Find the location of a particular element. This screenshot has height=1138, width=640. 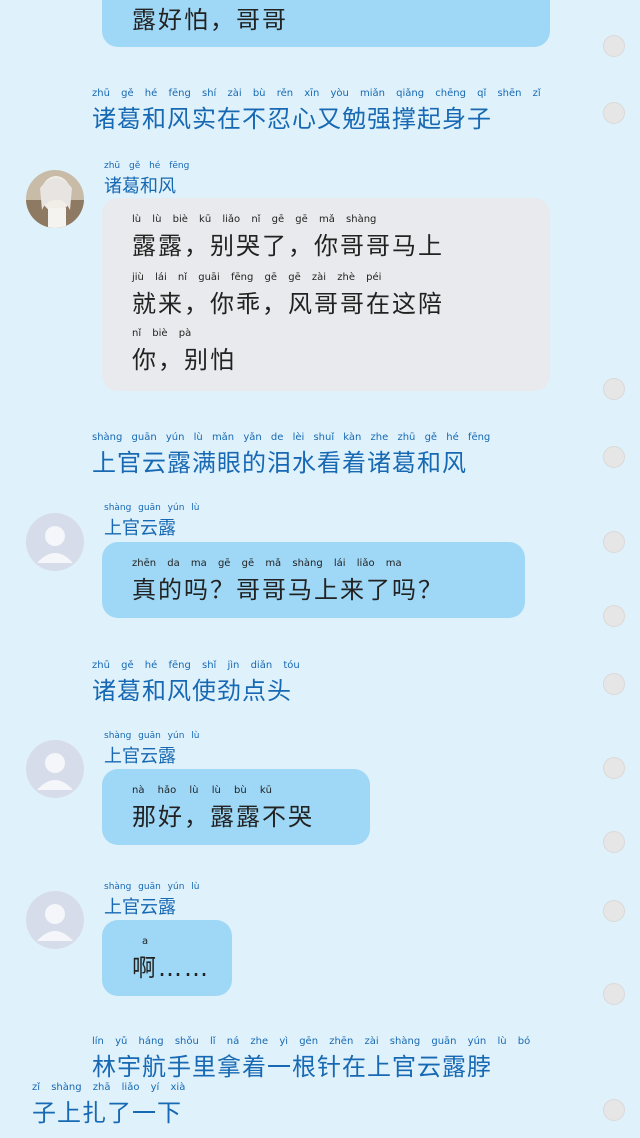

narration-text: 林宇航手里拿着一根针在上官云露脖 is located at coordinates (292, 1067).